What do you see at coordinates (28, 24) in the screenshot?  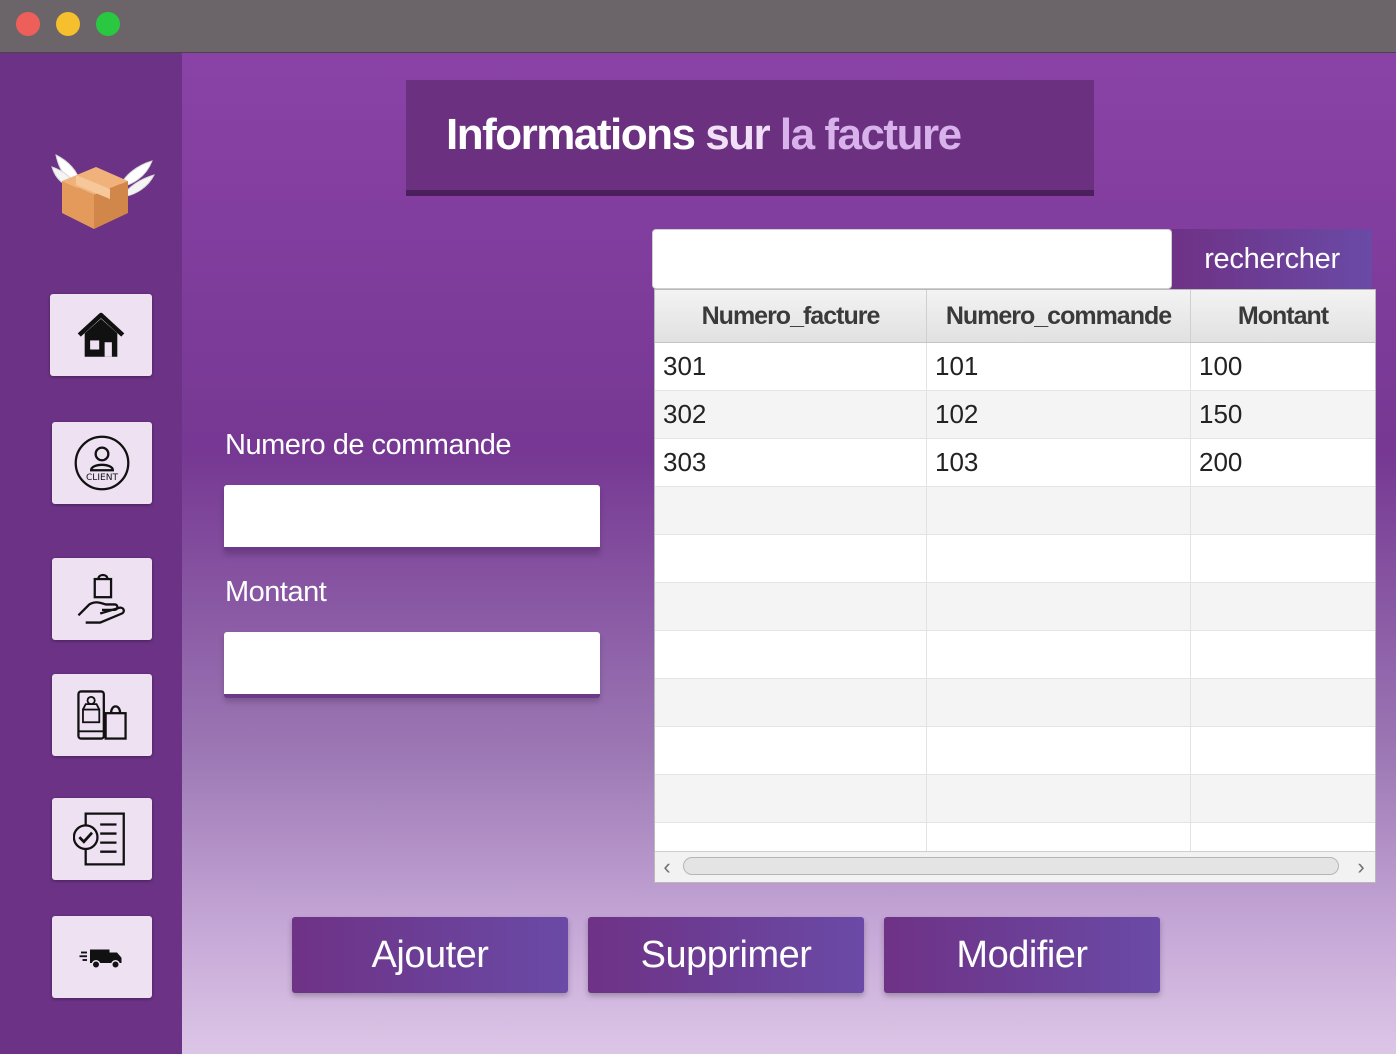 I see `close-window-button` at bounding box center [28, 24].